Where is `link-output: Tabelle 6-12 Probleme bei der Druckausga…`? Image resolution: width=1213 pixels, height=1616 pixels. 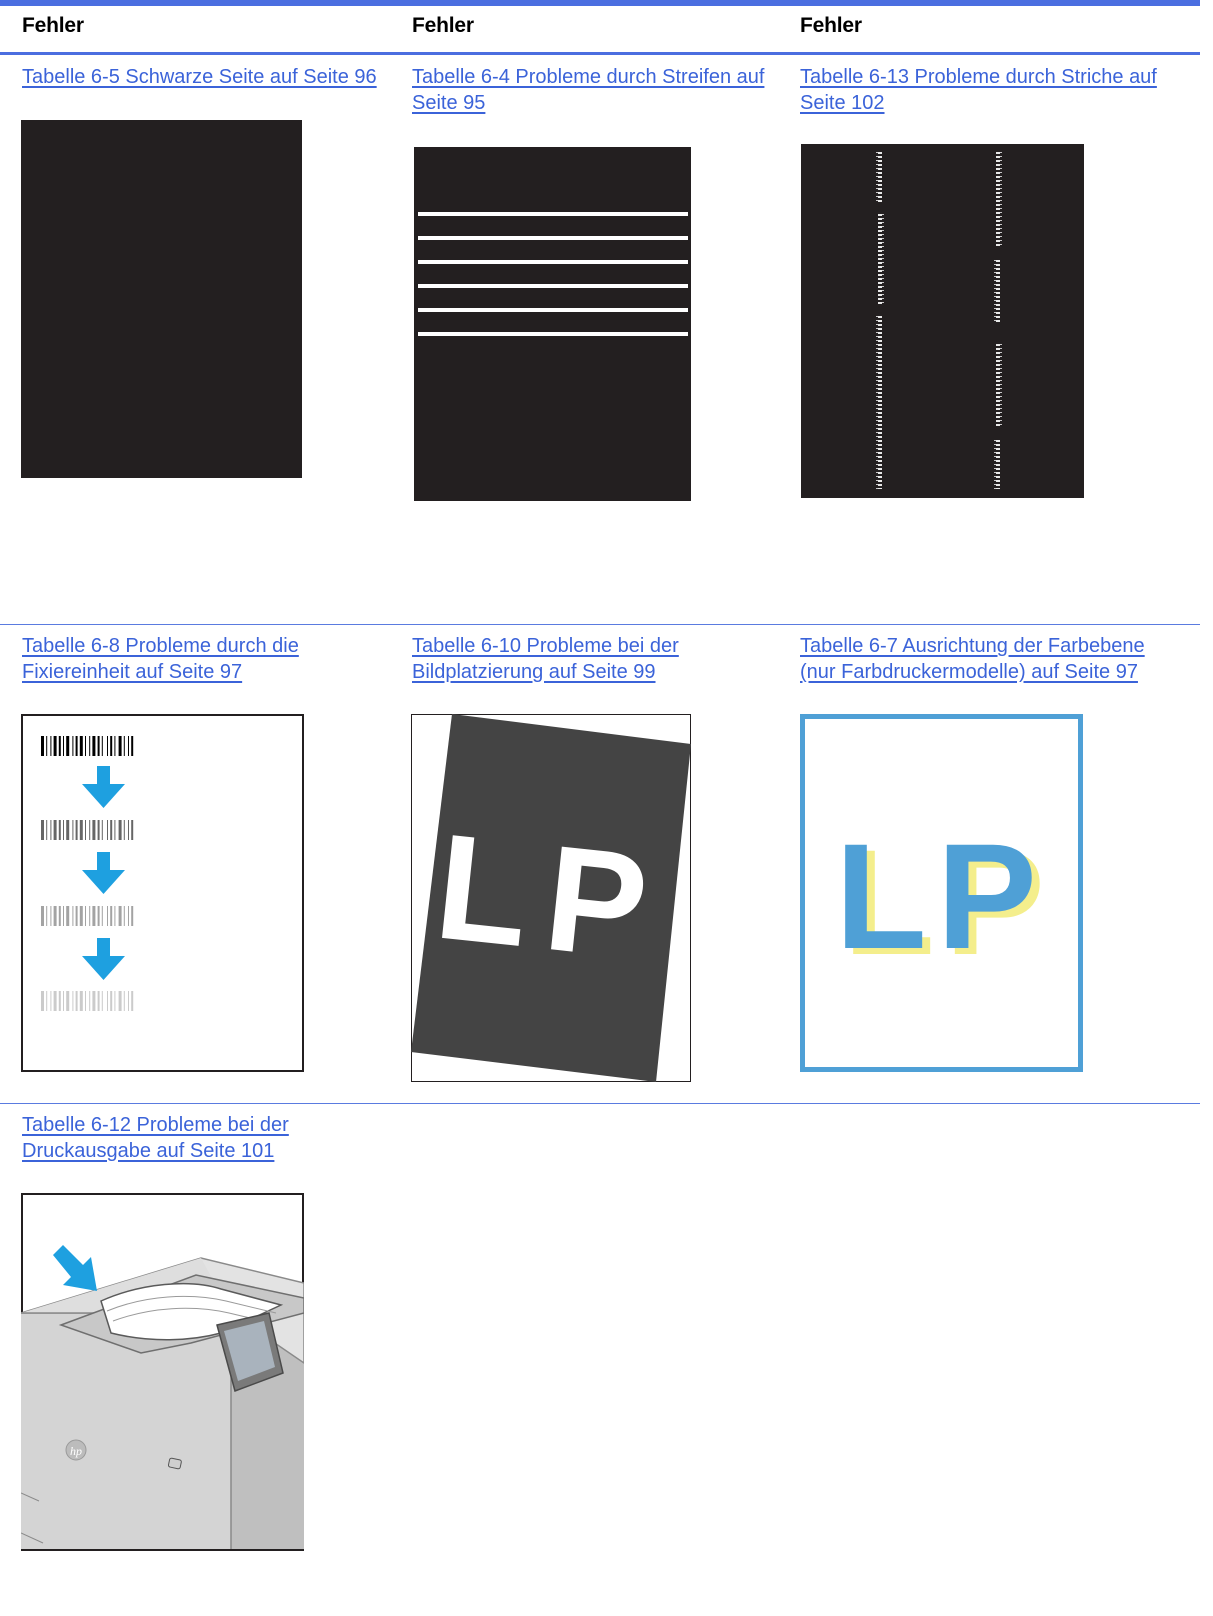 link-output: Tabelle 6-12 Probleme bei der Druckausga… is located at coordinates (207, 1138).